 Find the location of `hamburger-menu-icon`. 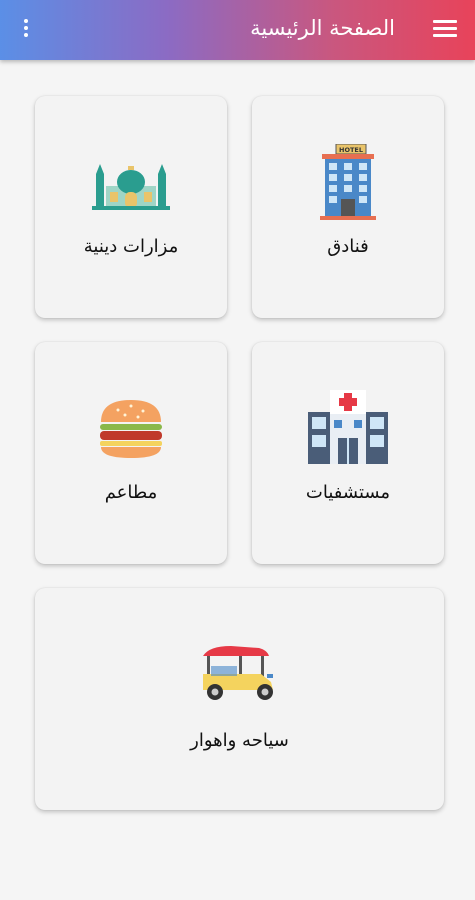

hamburger-menu-icon is located at coordinates (445, 30).